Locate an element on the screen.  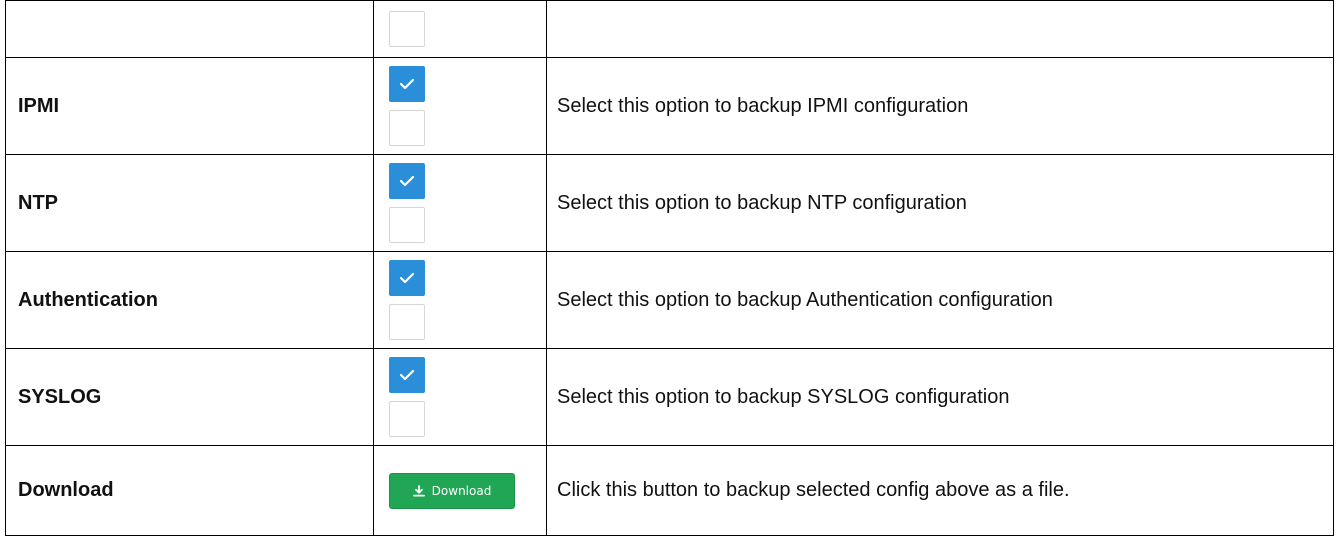
ntp-checkbox-checked is located at coordinates (407, 181).